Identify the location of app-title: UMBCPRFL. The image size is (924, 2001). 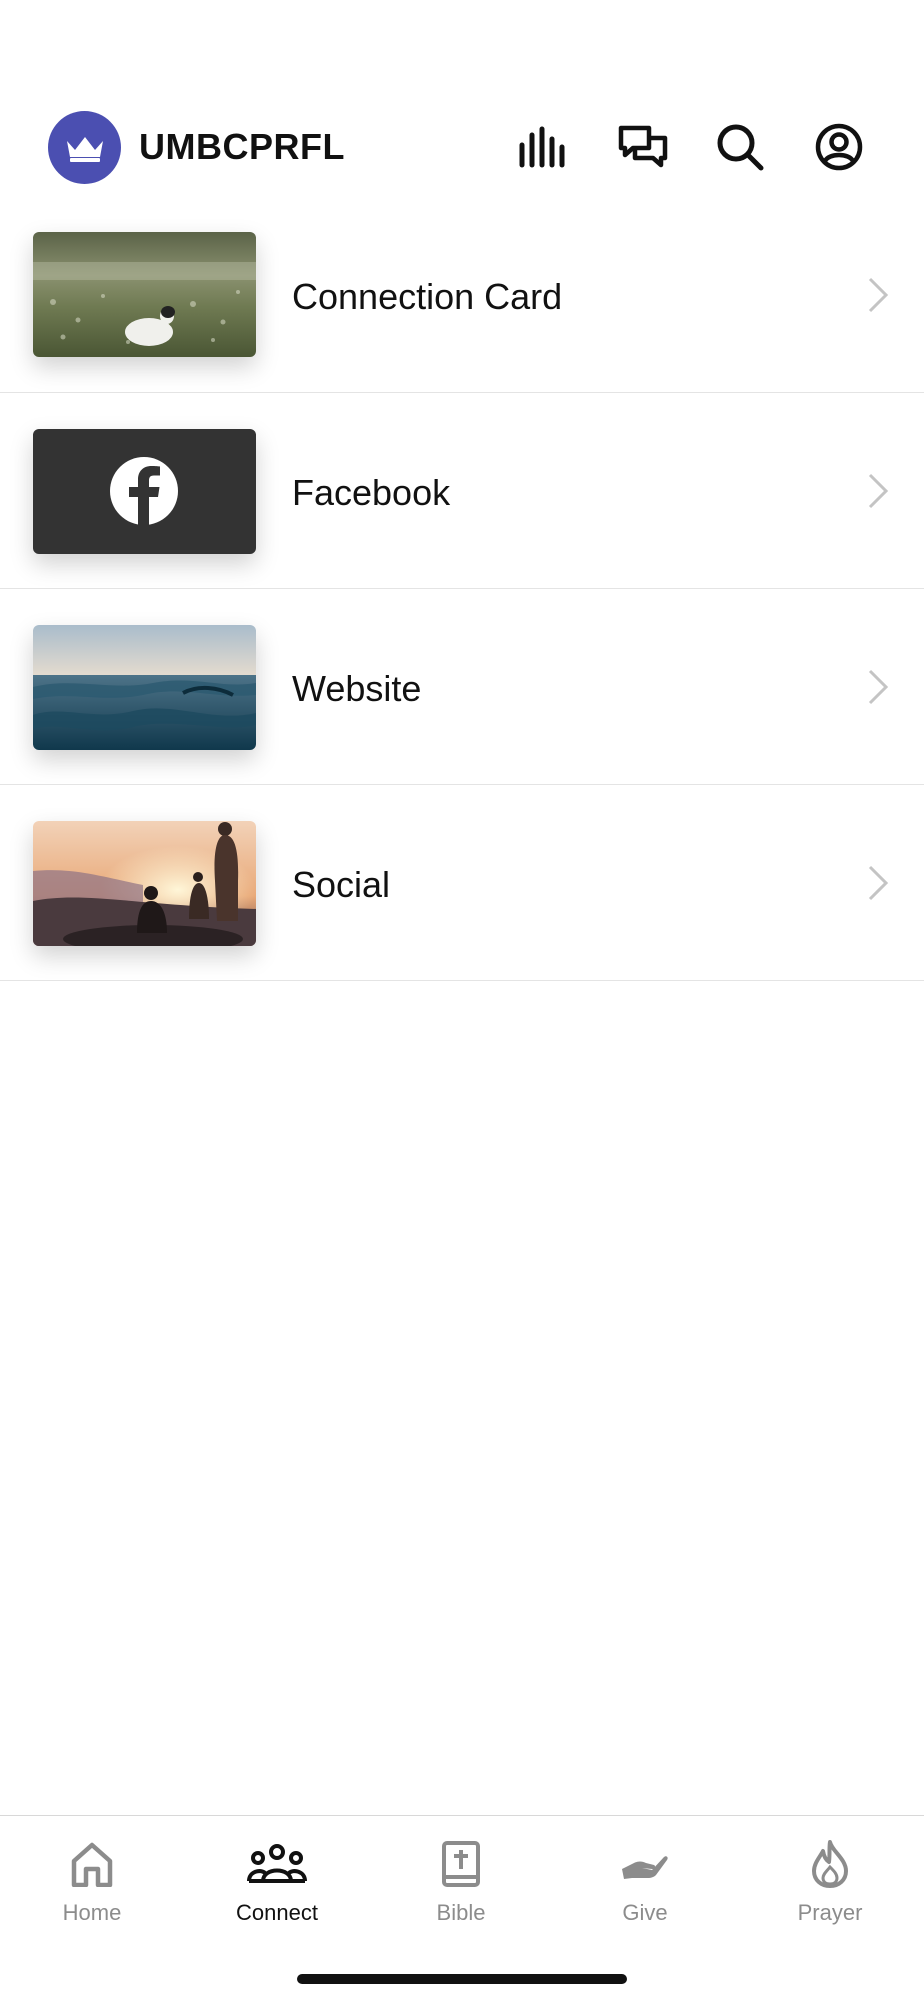
(242, 146).